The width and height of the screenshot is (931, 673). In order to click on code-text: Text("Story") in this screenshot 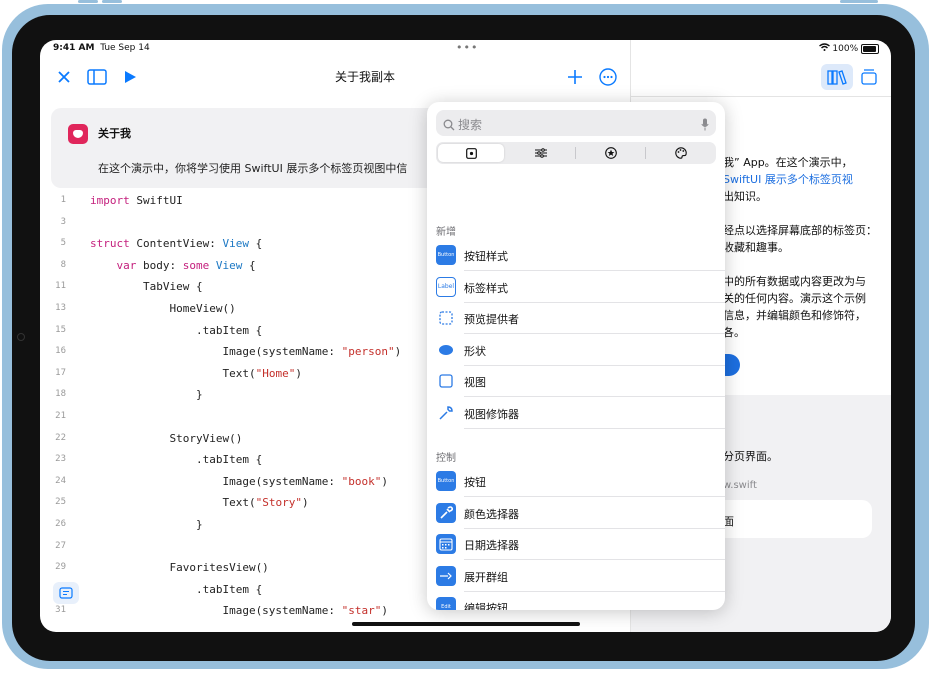, I will do `click(199, 503)`.